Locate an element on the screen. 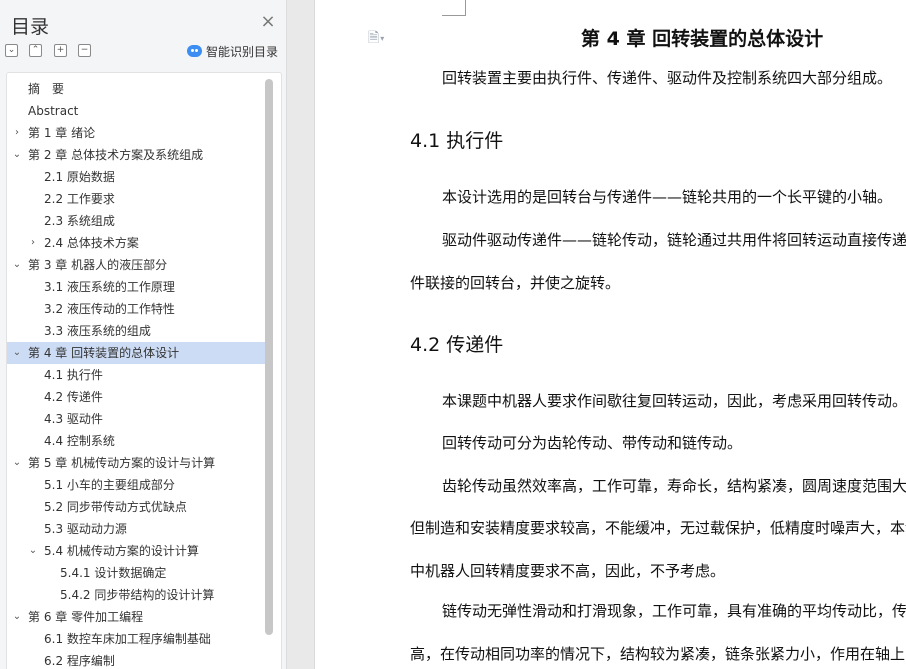  toc-item: 5.3 驱动动力源 is located at coordinates (136, 529).